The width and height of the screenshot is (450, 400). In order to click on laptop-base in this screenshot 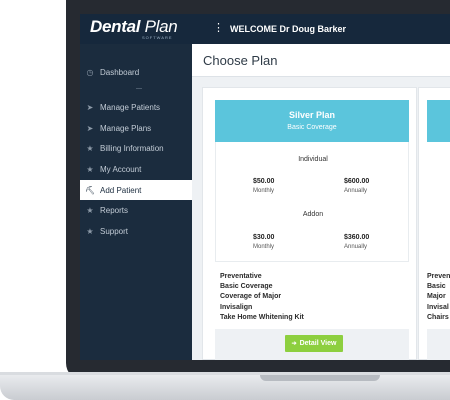, I will do `click(225, 387)`.